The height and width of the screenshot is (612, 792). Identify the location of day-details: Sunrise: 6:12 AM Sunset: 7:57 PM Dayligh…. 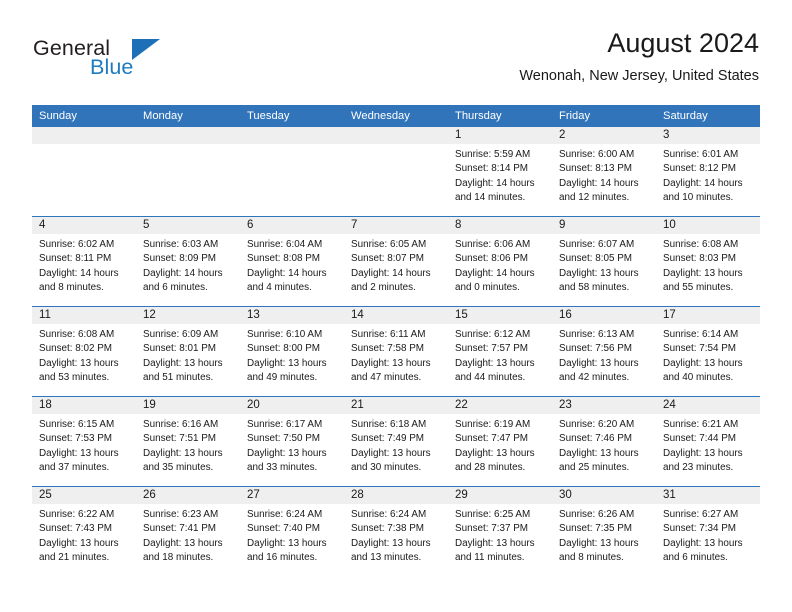
(500, 354).